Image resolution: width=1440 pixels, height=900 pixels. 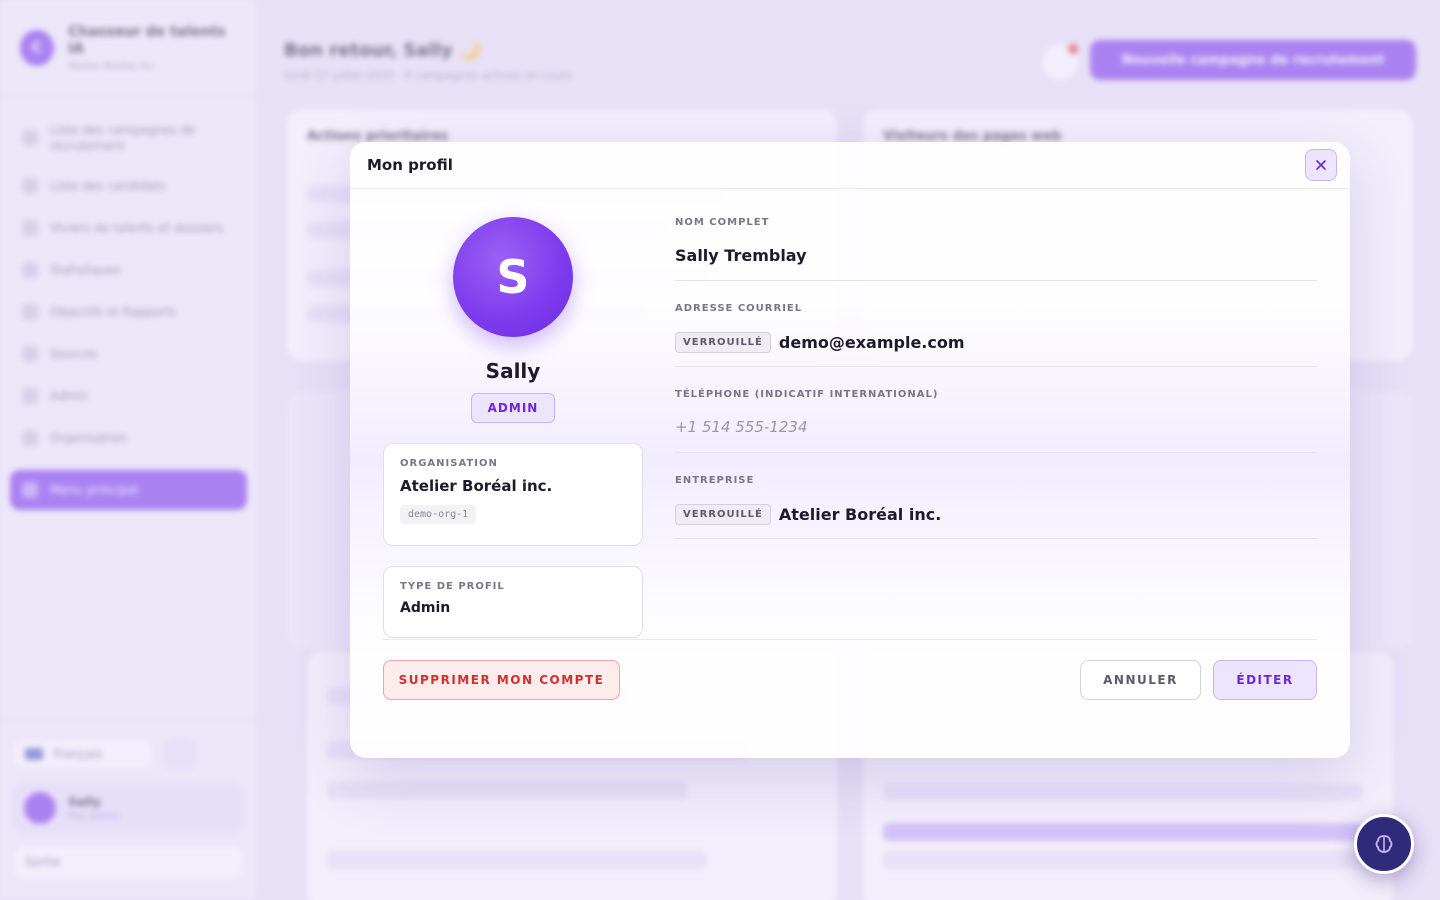 I want to click on modal-header: Mon profil, so click(x=850, y=165).